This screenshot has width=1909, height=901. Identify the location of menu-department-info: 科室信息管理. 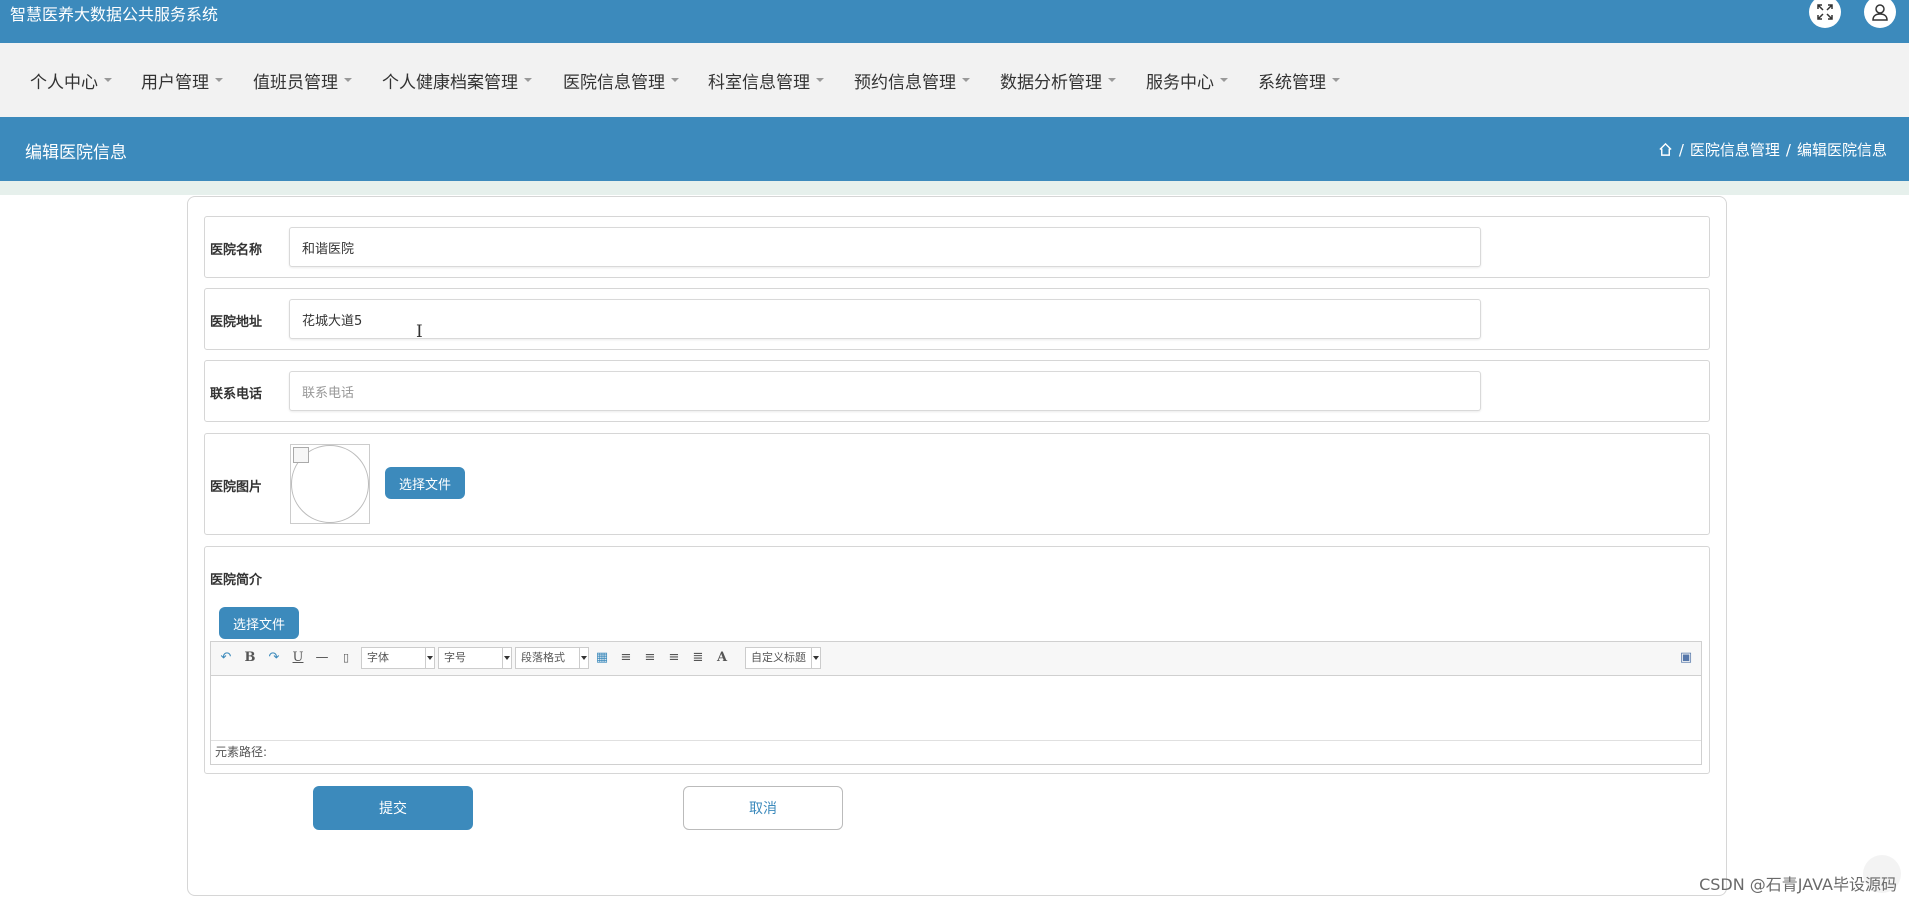
(766, 80).